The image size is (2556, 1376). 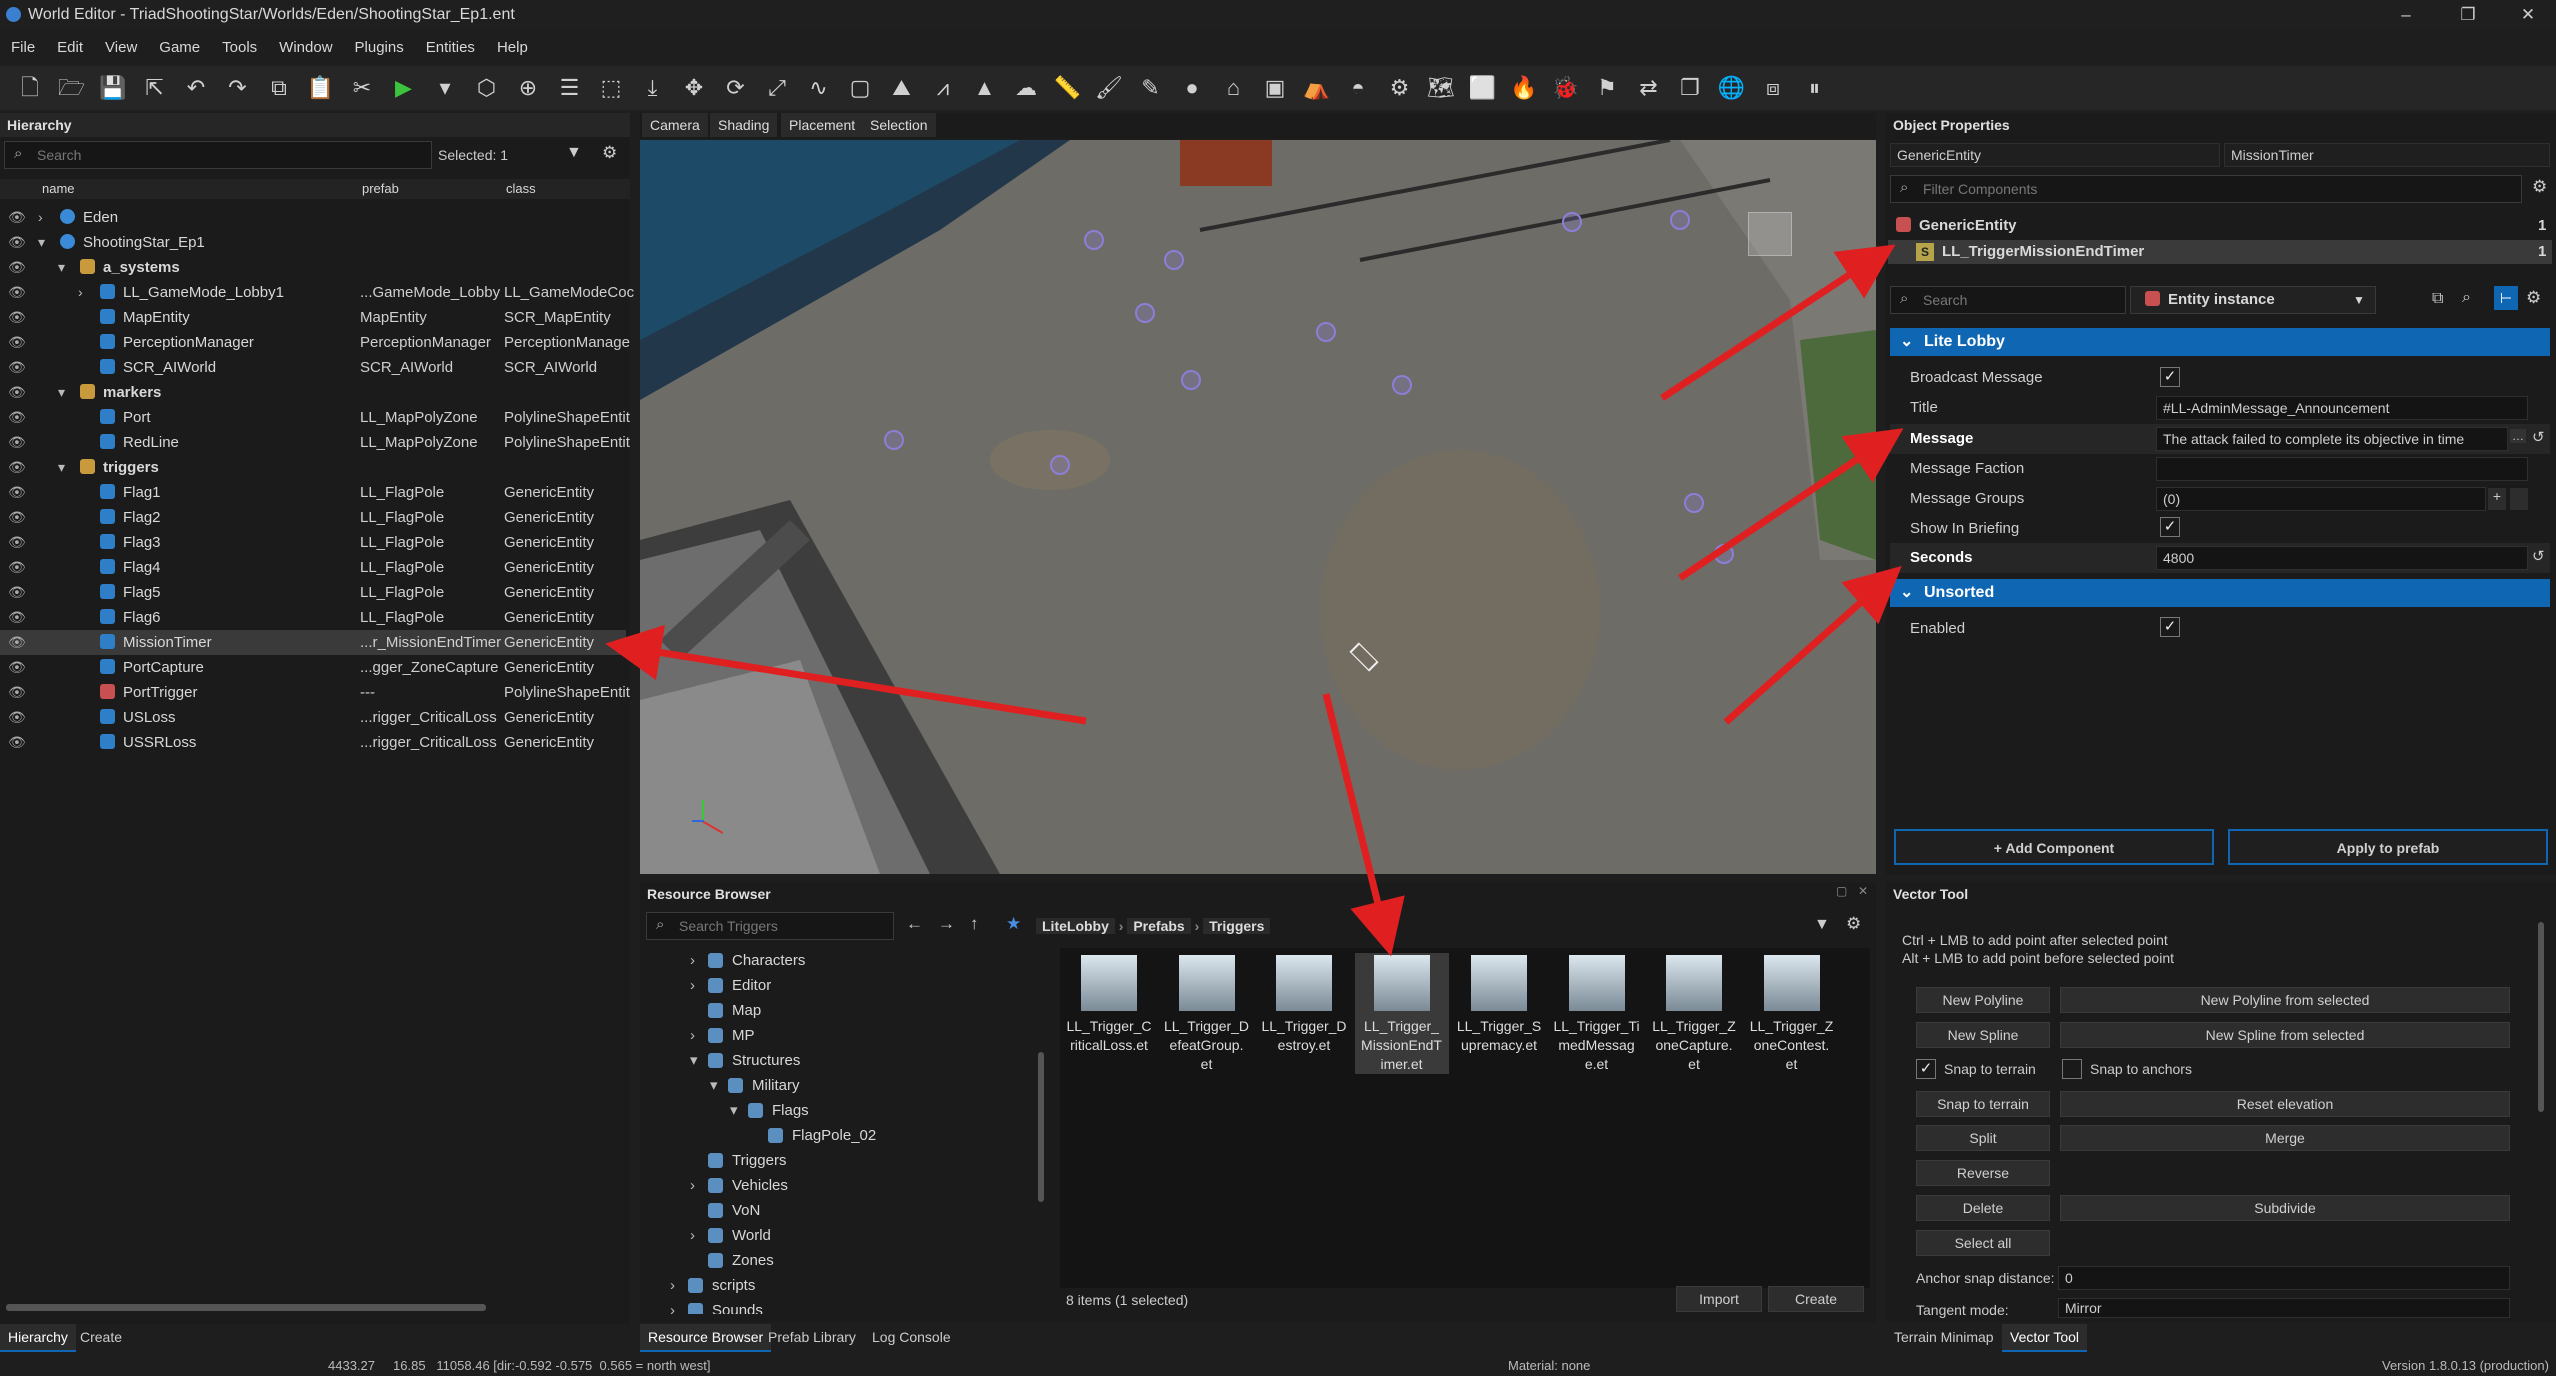 What do you see at coordinates (113, 88) in the screenshot?
I see `save-icon: 💾` at bounding box center [113, 88].